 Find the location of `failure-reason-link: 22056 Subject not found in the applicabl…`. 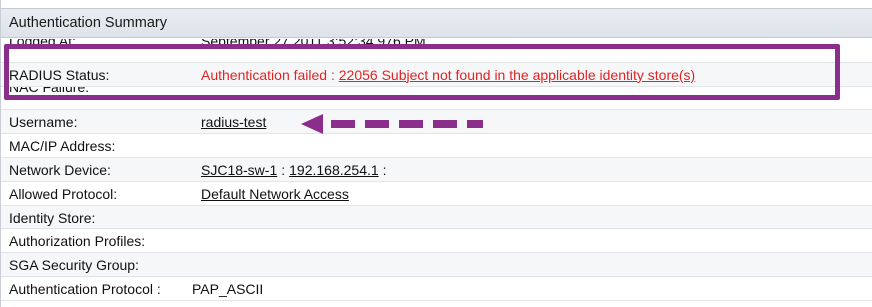

failure-reason-link: 22056 Subject not found in the applicabl… is located at coordinates (517, 75).